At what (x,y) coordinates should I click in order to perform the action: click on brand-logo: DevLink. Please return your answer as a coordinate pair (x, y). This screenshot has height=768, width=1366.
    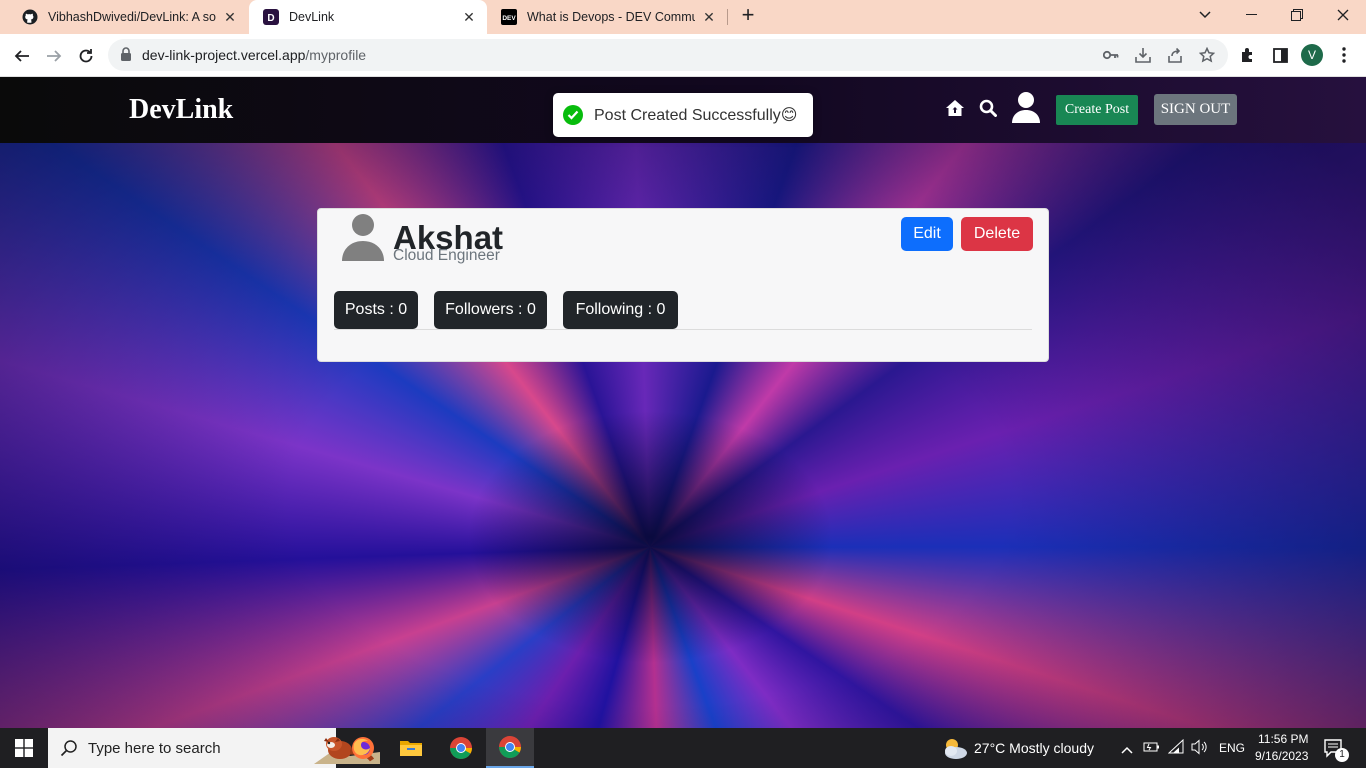
    Looking at the image, I should click on (181, 110).